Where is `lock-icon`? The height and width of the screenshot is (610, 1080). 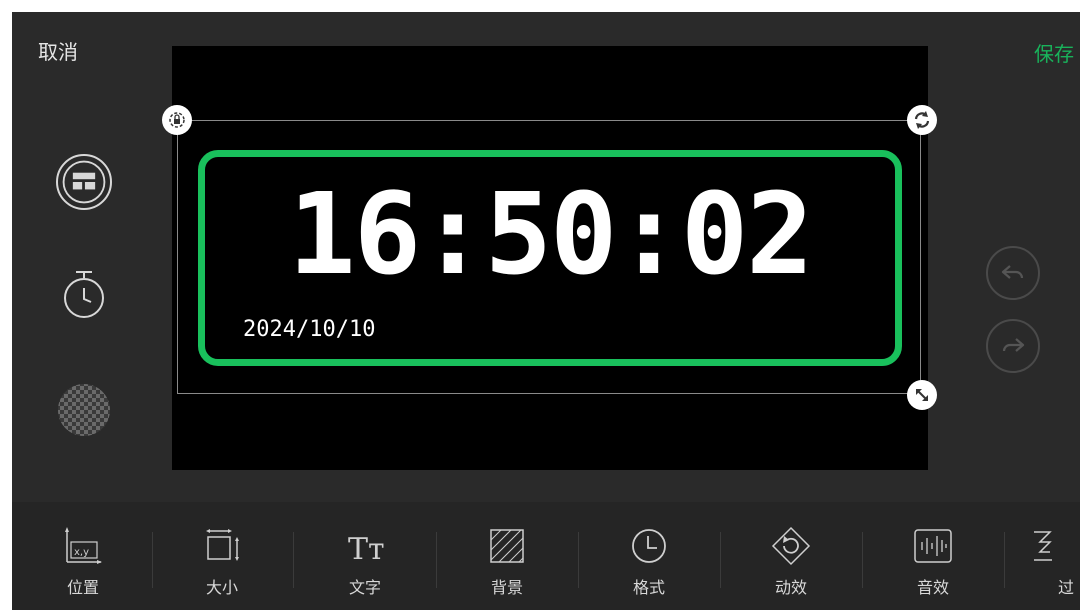
lock-icon is located at coordinates (177, 120).